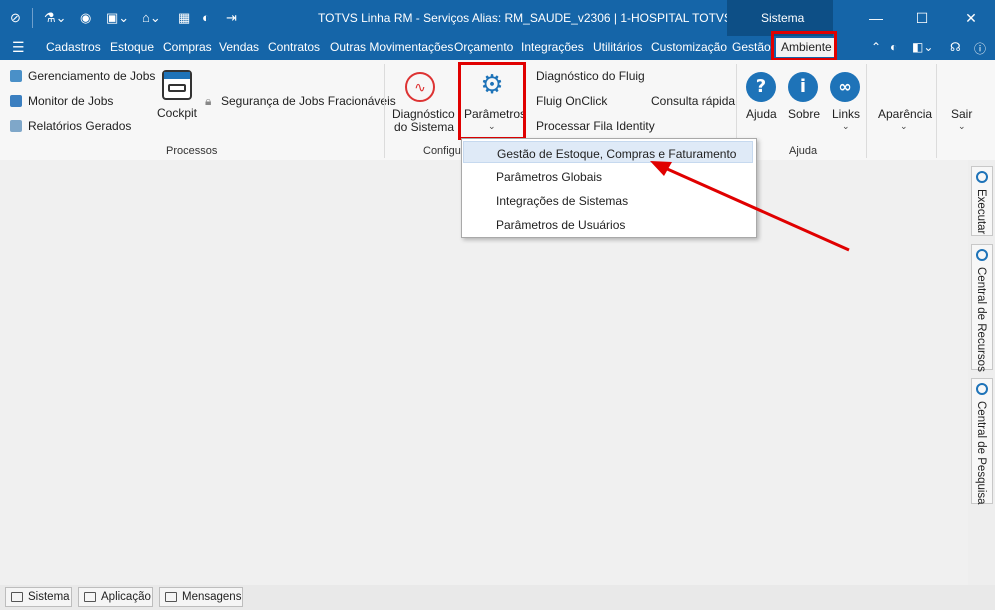  Describe the element at coordinates (49, 597) in the screenshot. I see `bottom-tab-label: Sistema` at that location.